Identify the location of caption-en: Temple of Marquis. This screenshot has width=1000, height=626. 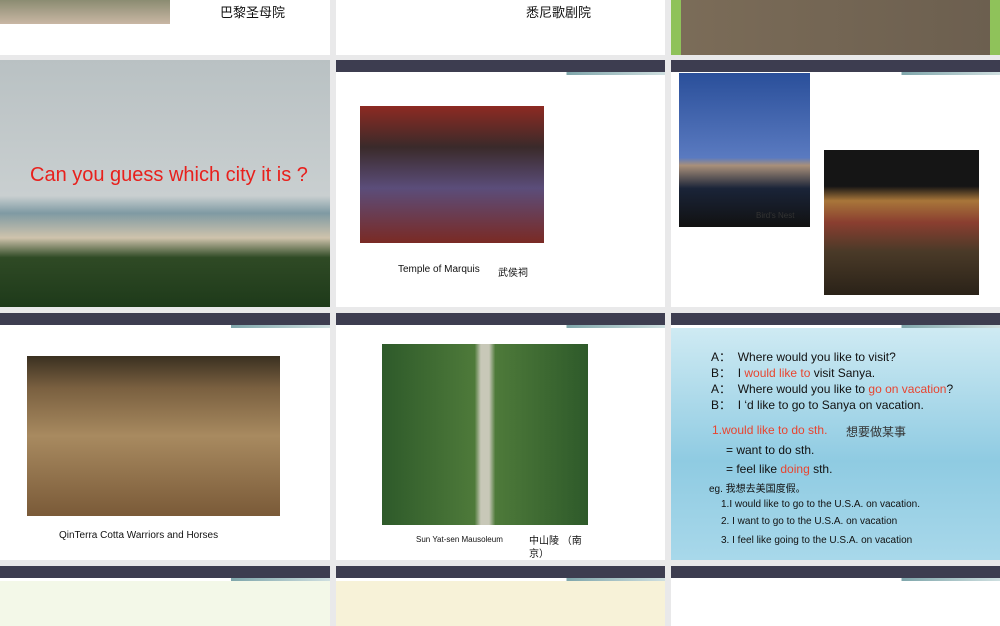
(439, 269).